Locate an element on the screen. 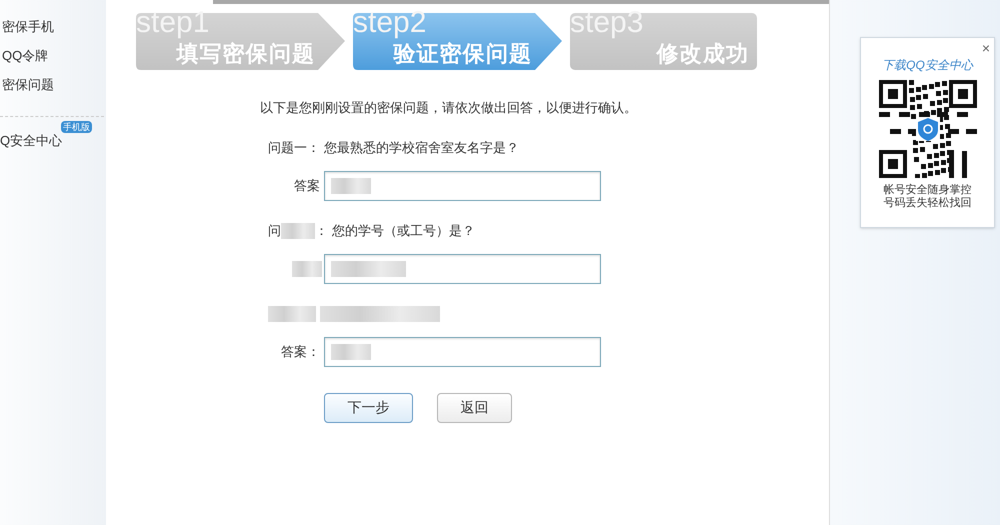 The width and height of the screenshot is (1000, 525). close-button: × is located at coordinates (986, 48).